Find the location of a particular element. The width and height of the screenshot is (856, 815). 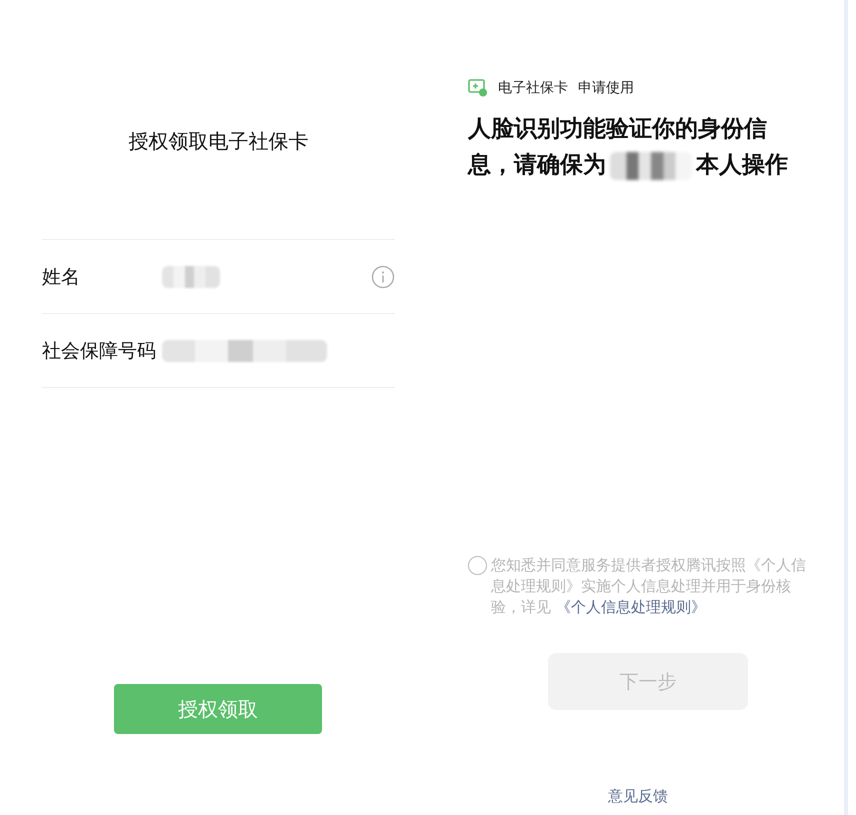

field-label: 社会保障号码 is located at coordinates (99, 351).